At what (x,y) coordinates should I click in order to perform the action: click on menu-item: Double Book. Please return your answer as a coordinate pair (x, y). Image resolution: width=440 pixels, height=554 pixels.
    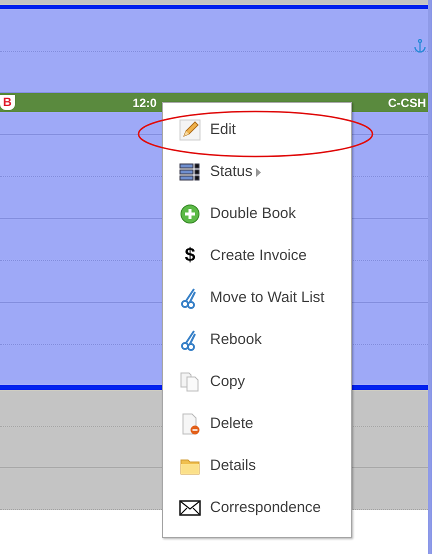
    Looking at the image, I should click on (257, 214).